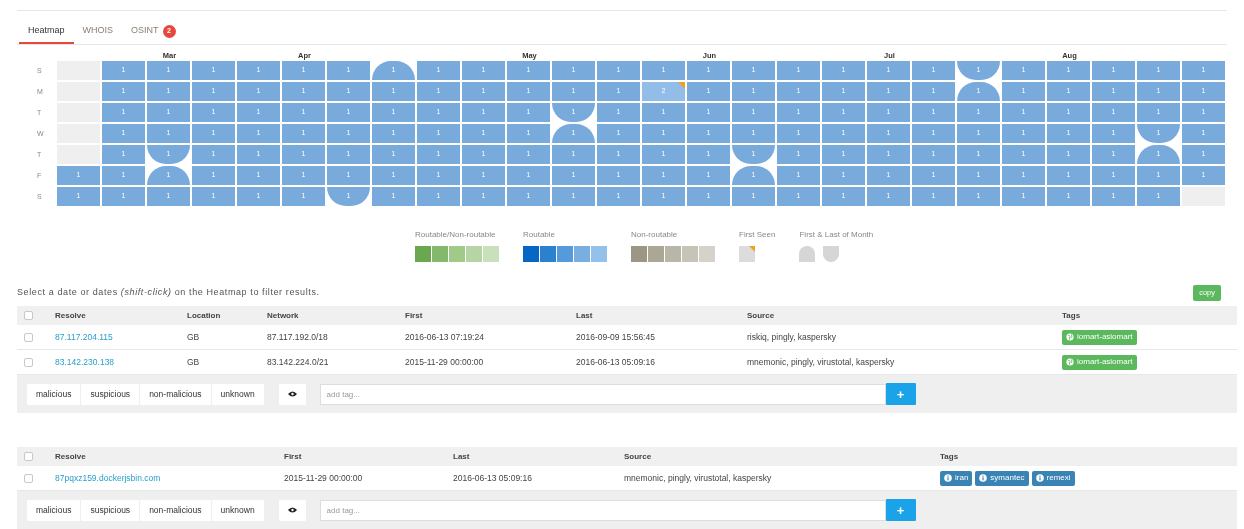 This screenshot has height=529, width=1244. I want to click on legend-title: Routable/Non-routable, so click(456, 235).